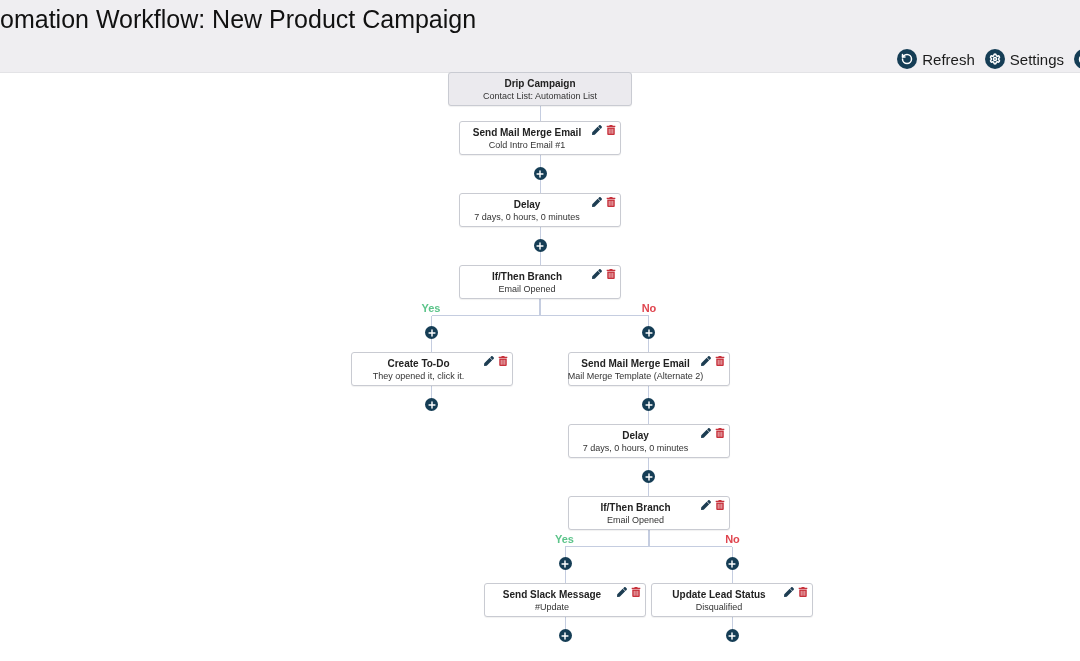 The width and height of the screenshot is (1080, 661). What do you see at coordinates (540, 83) in the screenshot?
I see `trigger-title: Drip Campaign` at bounding box center [540, 83].